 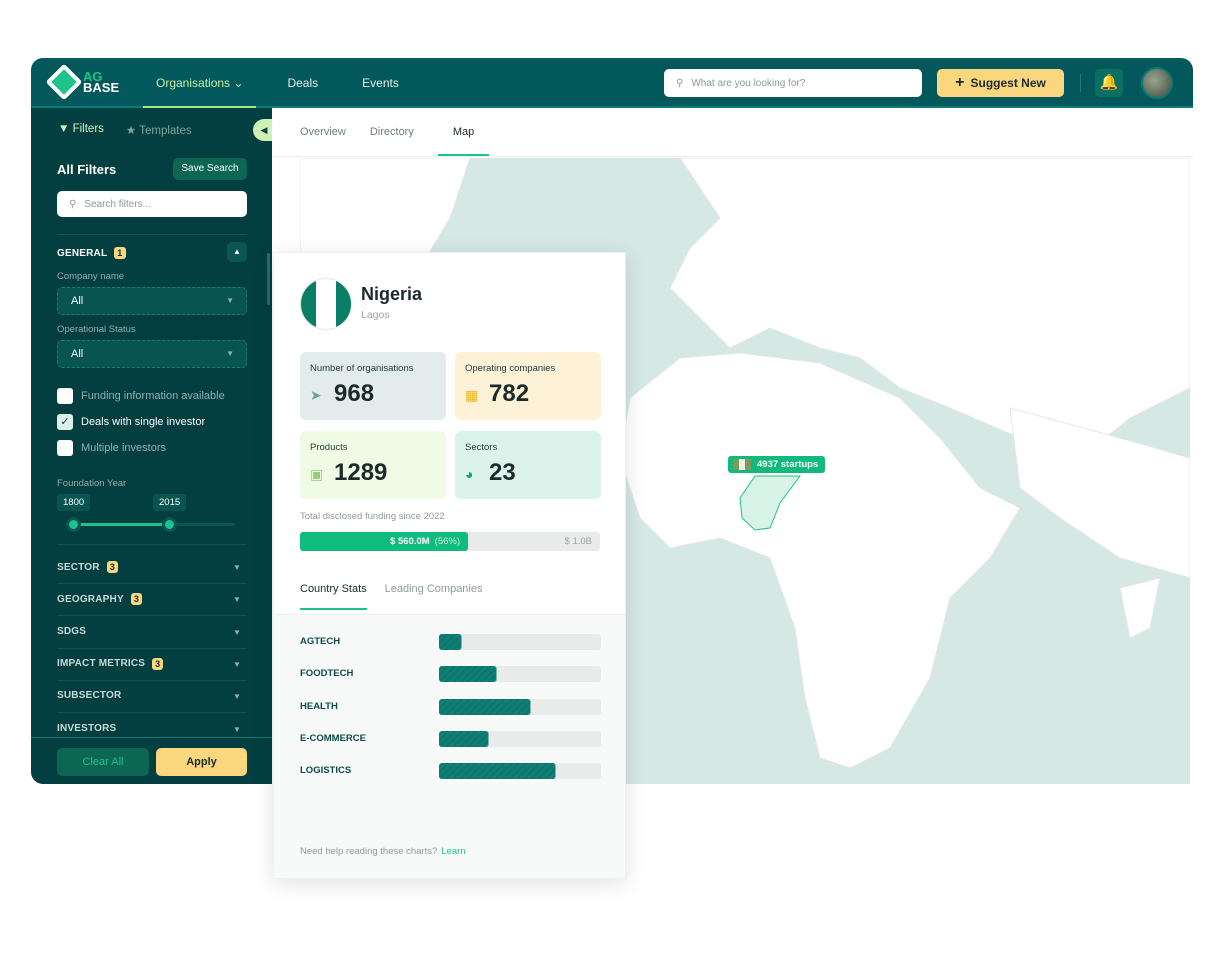 What do you see at coordinates (268, 279) in the screenshot?
I see `scrollbar` at bounding box center [268, 279].